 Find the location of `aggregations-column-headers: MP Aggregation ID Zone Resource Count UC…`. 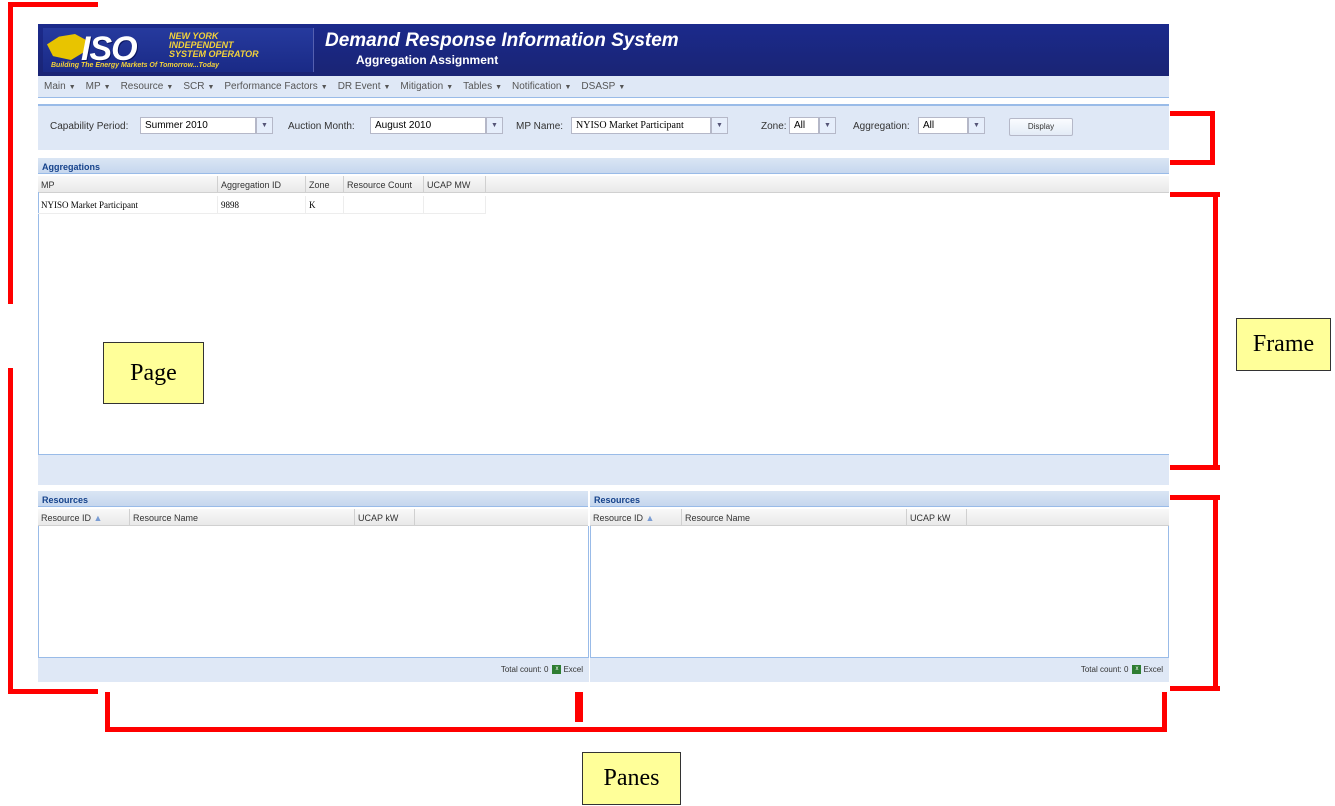

aggregations-column-headers: MP Aggregation ID Zone Resource Count UC… is located at coordinates (603, 184).